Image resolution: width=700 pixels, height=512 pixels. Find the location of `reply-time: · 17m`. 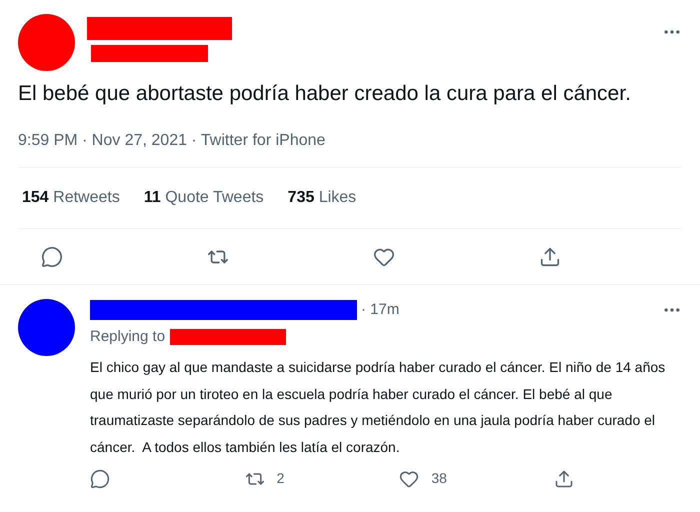

reply-time: · 17m is located at coordinates (380, 310).